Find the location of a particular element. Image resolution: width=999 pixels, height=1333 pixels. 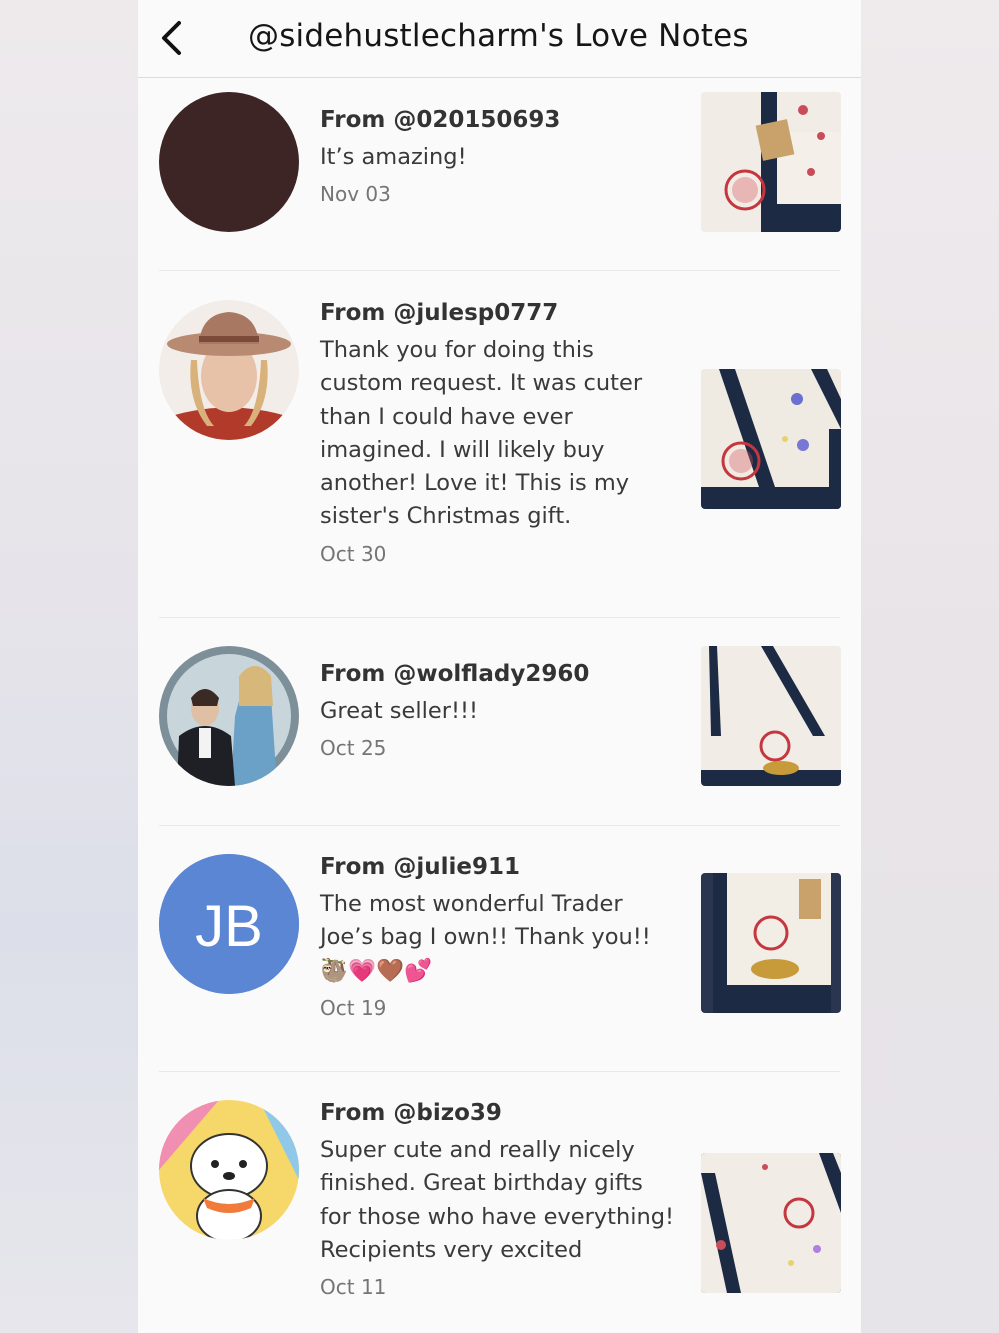

back-button is located at coordinates (174, 38).